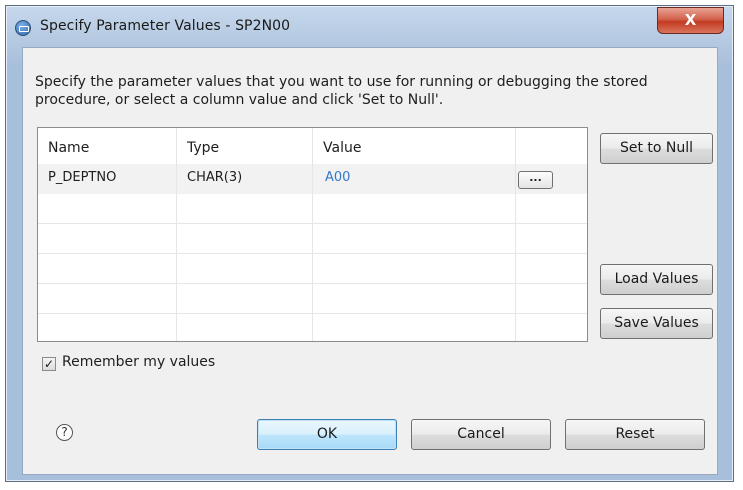 The height and width of the screenshot is (490, 743). What do you see at coordinates (369, 26) in the screenshot?
I see `title-bar: Specify Parameter Values - SP2N00 X` at bounding box center [369, 26].